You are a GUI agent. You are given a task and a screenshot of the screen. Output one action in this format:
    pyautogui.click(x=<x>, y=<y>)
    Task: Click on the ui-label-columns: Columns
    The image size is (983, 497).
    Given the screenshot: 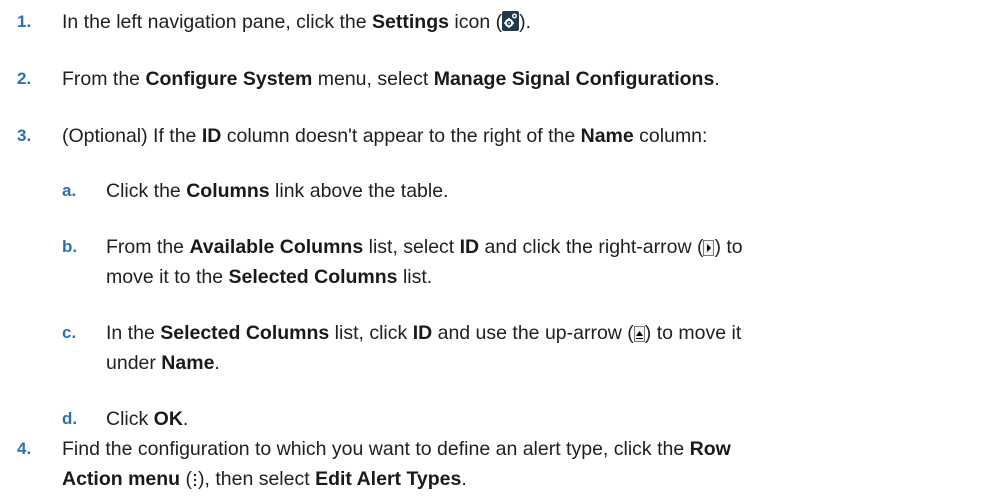 What is the action you would take?
    pyautogui.click(x=228, y=191)
    